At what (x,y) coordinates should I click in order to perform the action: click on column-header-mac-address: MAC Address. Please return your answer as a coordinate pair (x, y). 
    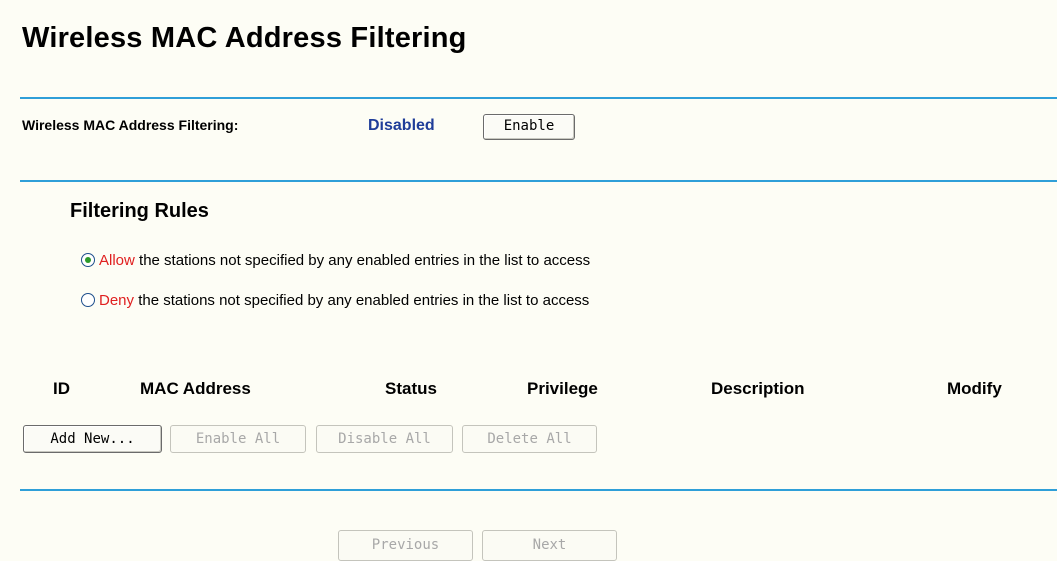
    Looking at the image, I should click on (195, 388).